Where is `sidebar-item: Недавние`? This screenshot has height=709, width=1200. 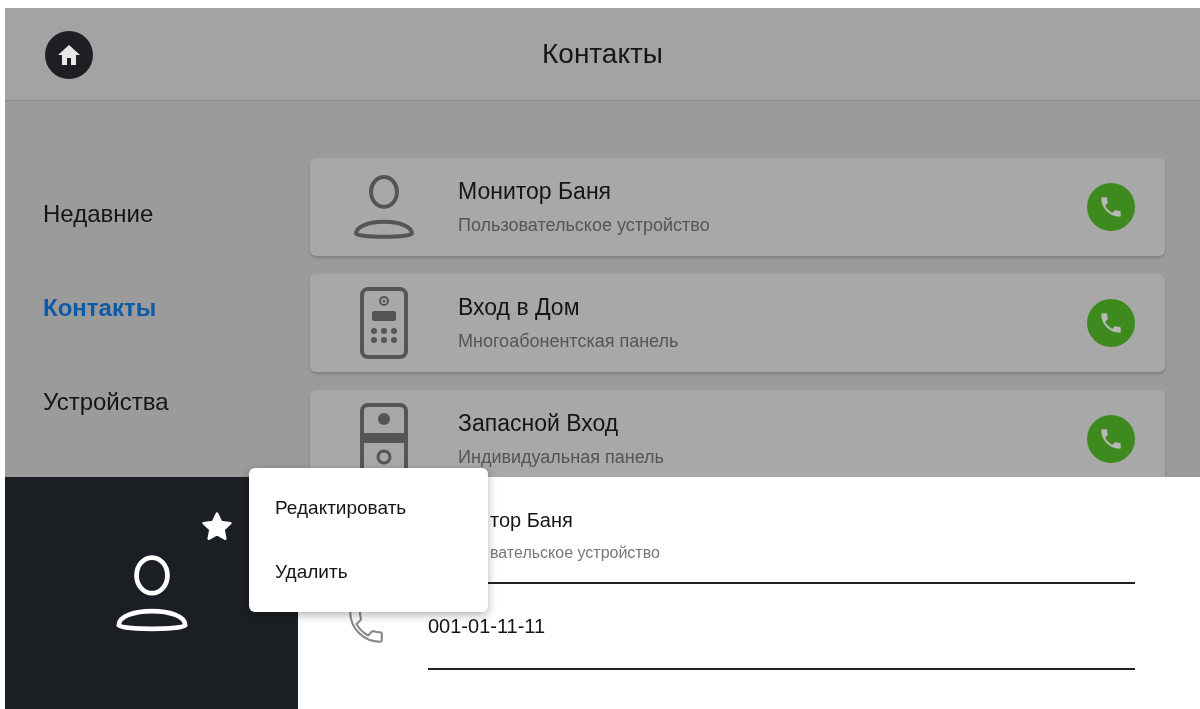 sidebar-item: Недавние is located at coordinates (157, 214).